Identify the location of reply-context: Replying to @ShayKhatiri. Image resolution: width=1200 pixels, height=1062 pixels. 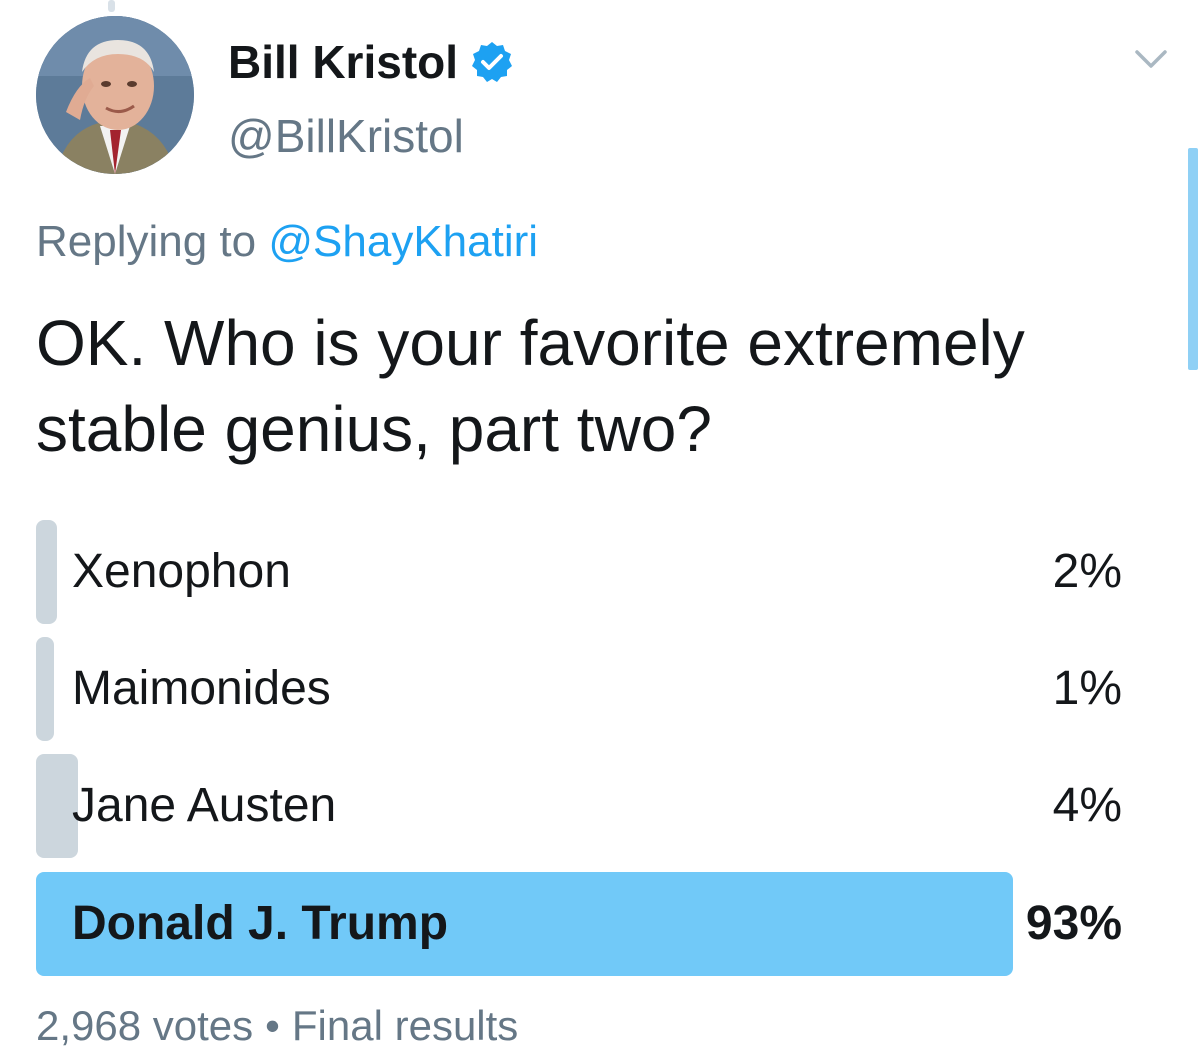
(287, 242).